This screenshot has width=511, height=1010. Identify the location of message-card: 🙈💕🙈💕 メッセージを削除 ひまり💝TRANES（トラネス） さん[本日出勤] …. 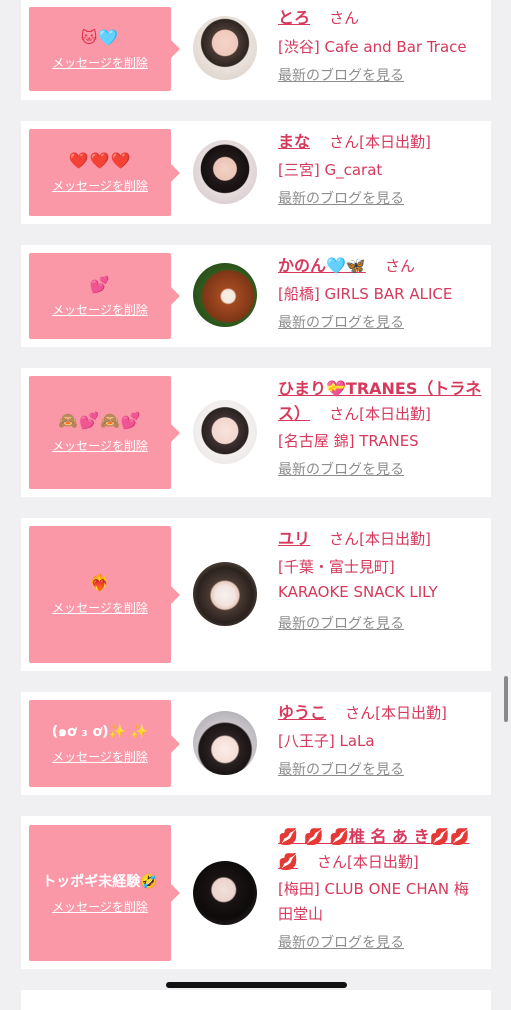
(256, 432).